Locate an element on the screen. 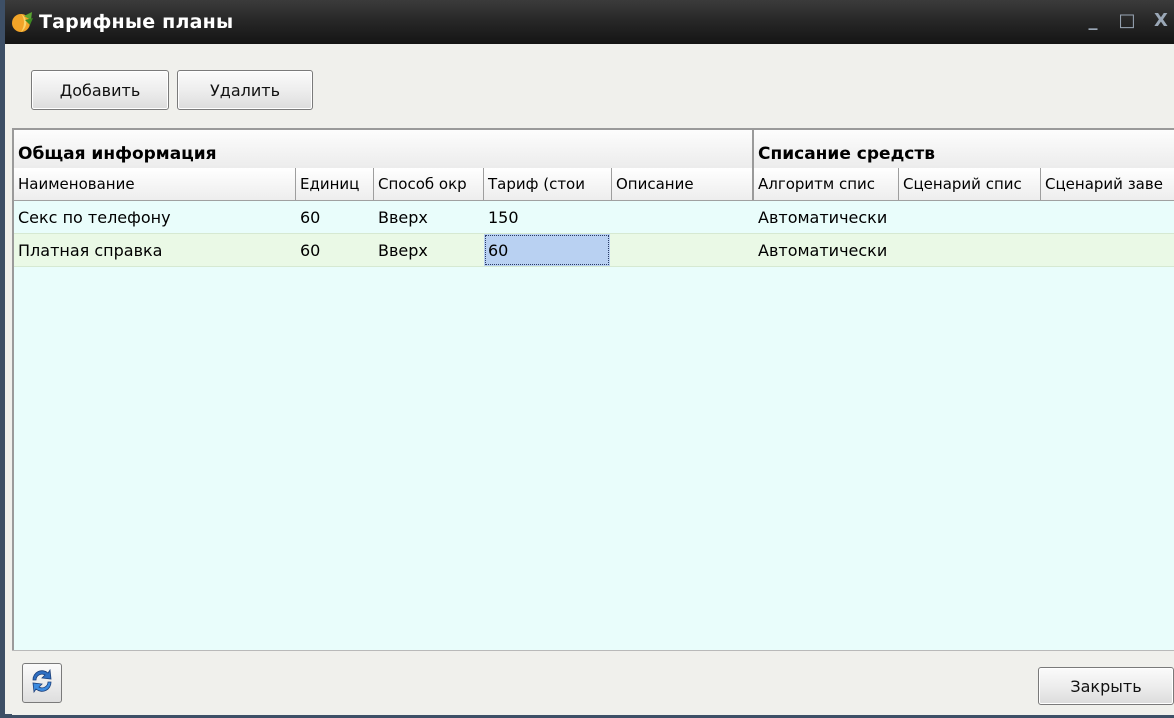 The height and width of the screenshot is (718, 1174). band-general-info: Общая информация is located at coordinates (384, 149).